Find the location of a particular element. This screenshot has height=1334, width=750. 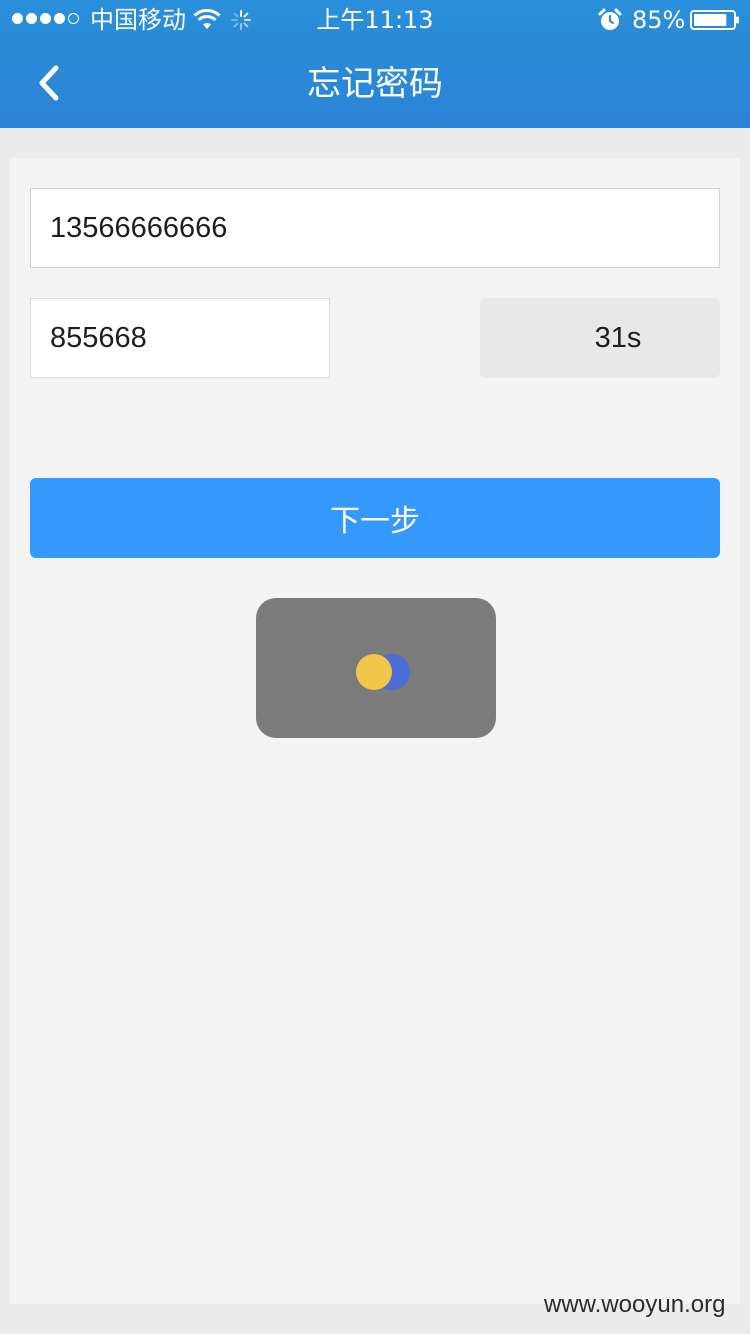

battery-icon is located at coordinates (714, 20).